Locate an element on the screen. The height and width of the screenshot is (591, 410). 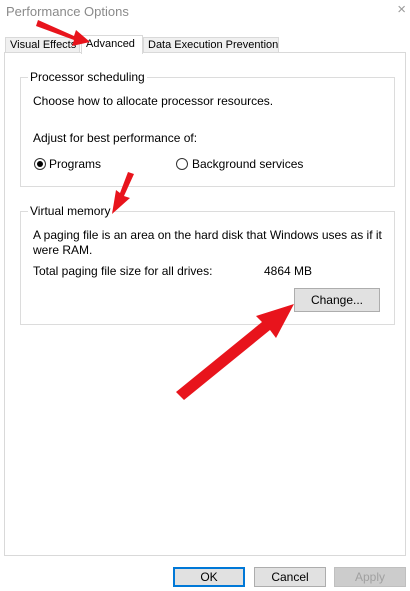
total-paging-size-value: 4864 MB is located at coordinates (288, 271).